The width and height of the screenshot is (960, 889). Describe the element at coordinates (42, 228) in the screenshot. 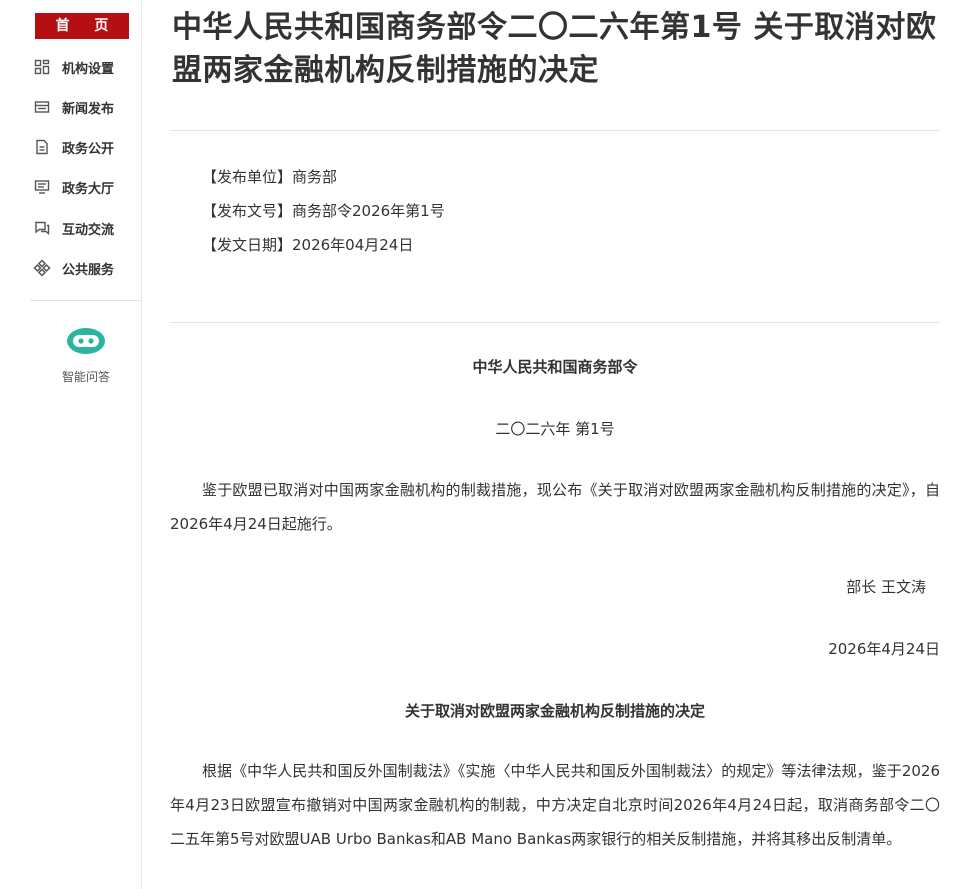

I see `chat-icon` at that location.